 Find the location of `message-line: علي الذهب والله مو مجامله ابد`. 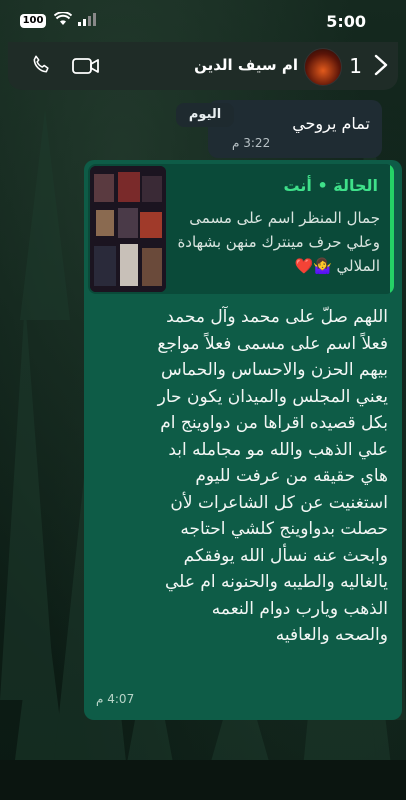

message-line: علي الذهب والله مو مجامله ابد is located at coordinates (278, 449).